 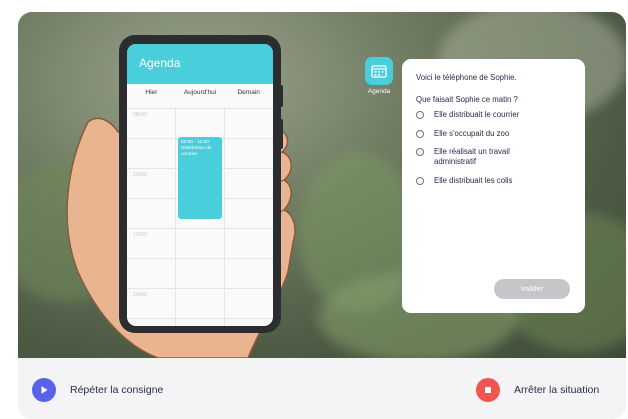 What do you see at coordinates (140, 235) in the screenshot?
I see `time-label: 12h00` at bounding box center [140, 235].